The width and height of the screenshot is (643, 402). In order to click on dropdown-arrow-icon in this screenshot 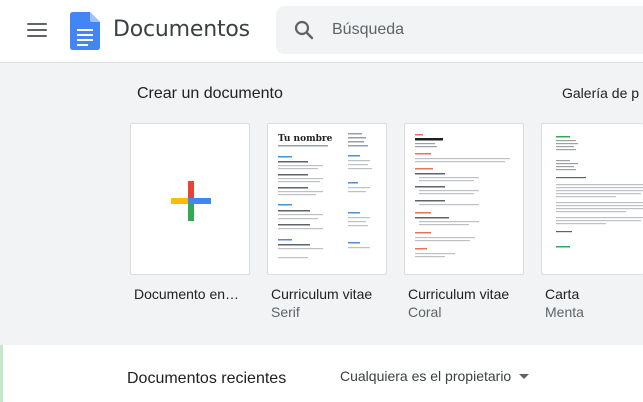, I will do `click(524, 376)`.